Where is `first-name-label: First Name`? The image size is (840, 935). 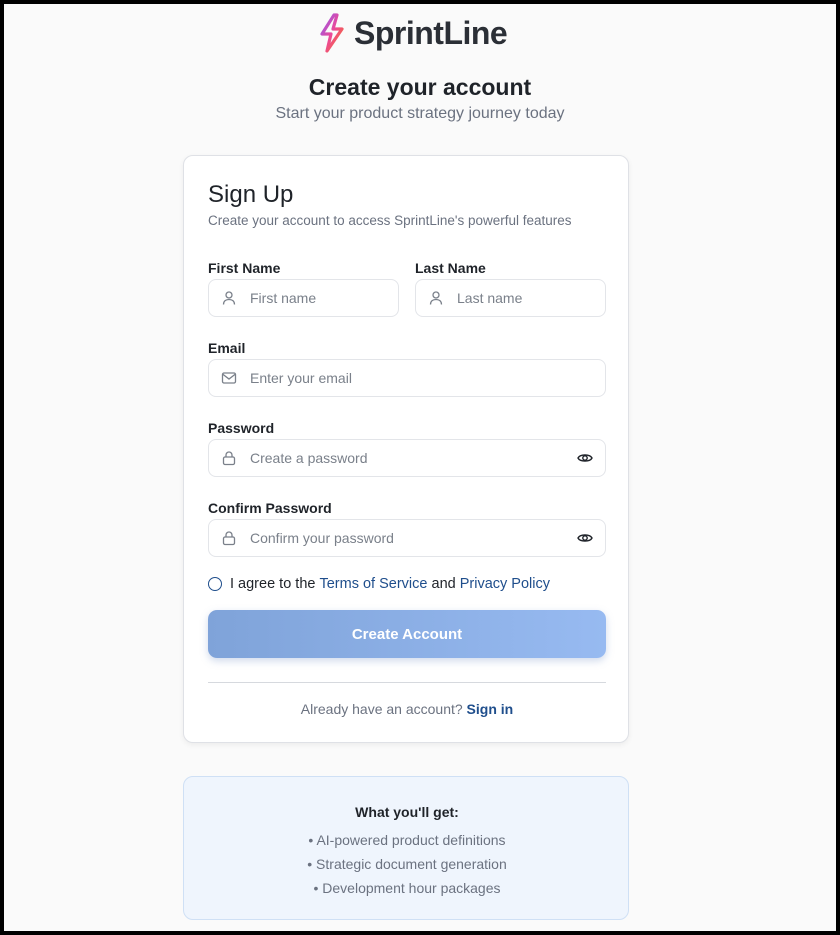 first-name-label: First Name is located at coordinates (244, 268).